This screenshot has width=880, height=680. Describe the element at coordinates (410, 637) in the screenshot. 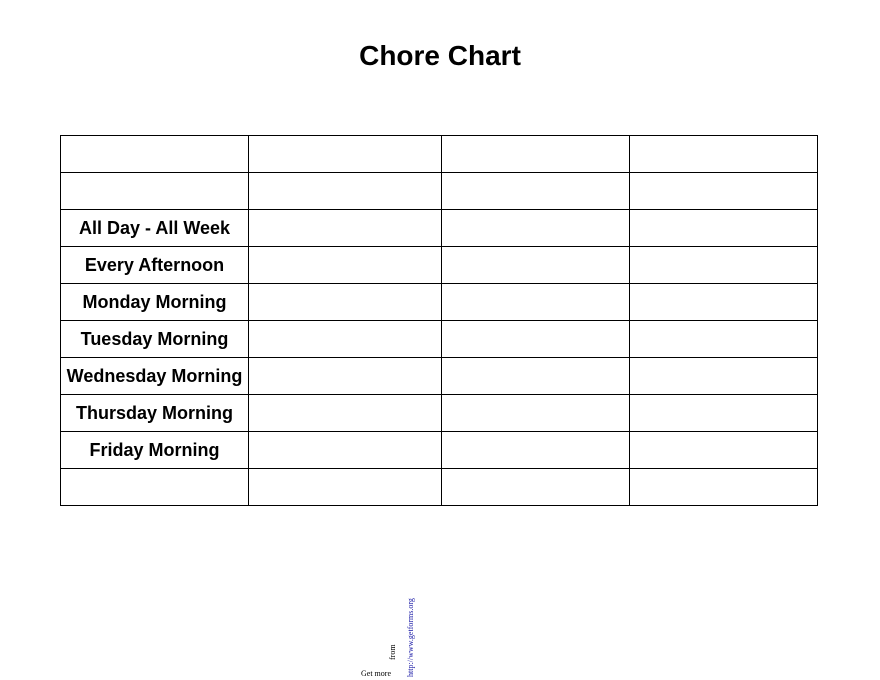

I see `footer-url-link: http://www.getforms.org` at that location.